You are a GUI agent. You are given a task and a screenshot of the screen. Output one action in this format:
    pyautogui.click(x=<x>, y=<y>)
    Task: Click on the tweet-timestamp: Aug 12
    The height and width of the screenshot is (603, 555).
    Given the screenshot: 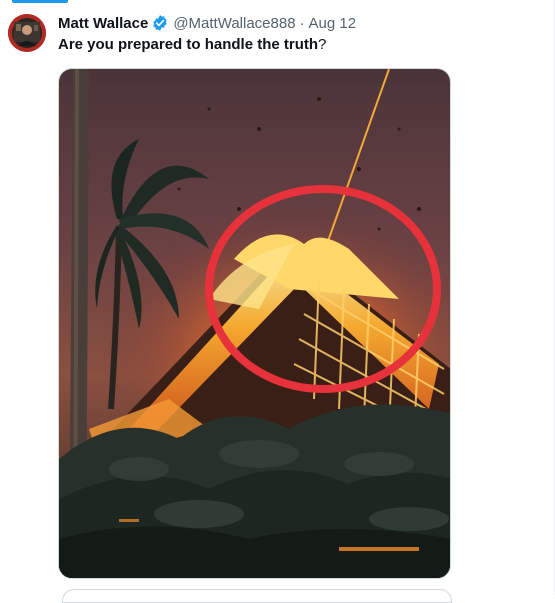 What is the action you would take?
    pyautogui.click(x=333, y=23)
    